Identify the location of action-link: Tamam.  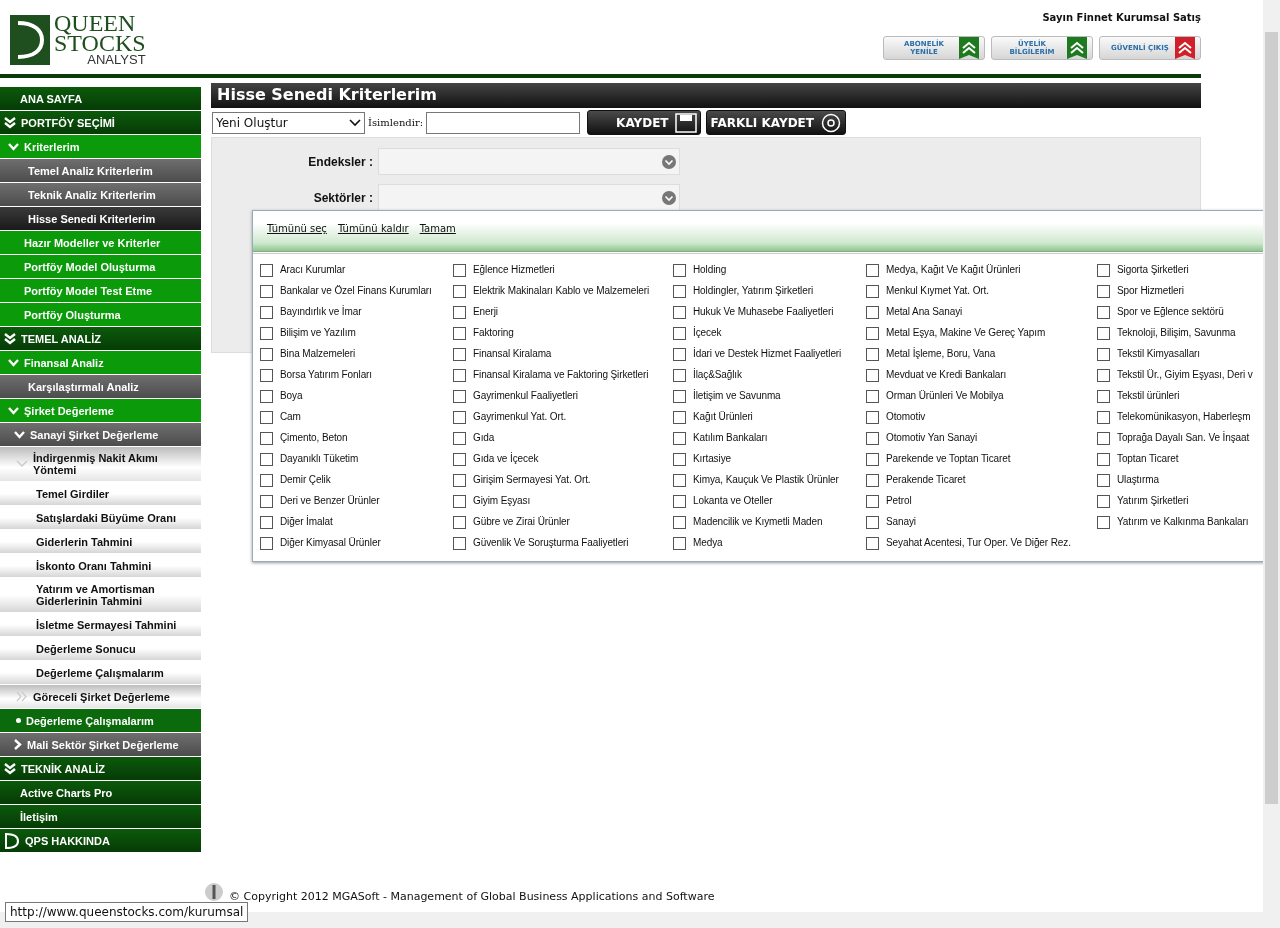
(437, 231).